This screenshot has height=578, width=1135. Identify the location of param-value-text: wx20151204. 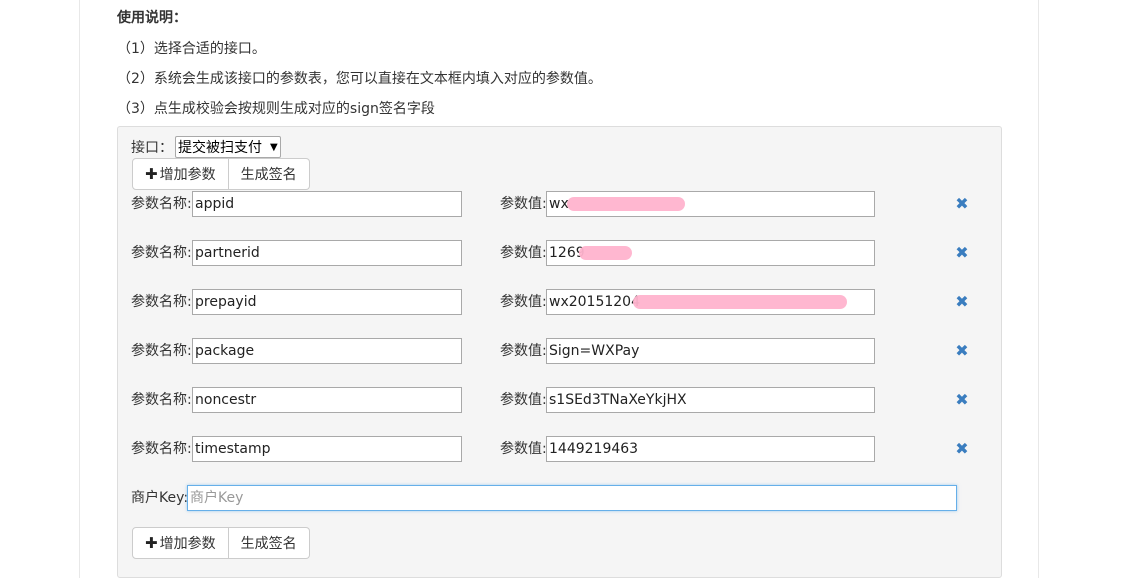
(594, 302).